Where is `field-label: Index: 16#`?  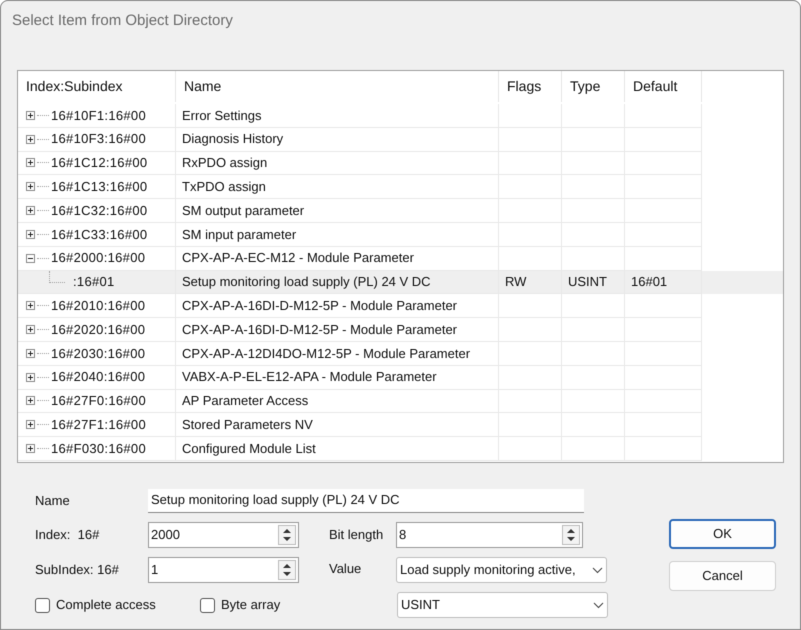
field-label: Index: 16# is located at coordinates (67, 535).